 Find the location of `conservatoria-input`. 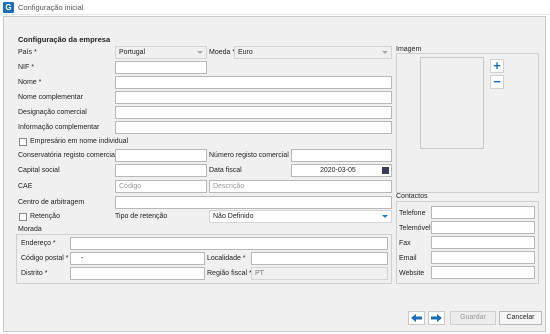

conservatoria-input is located at coordinates (161, 155).